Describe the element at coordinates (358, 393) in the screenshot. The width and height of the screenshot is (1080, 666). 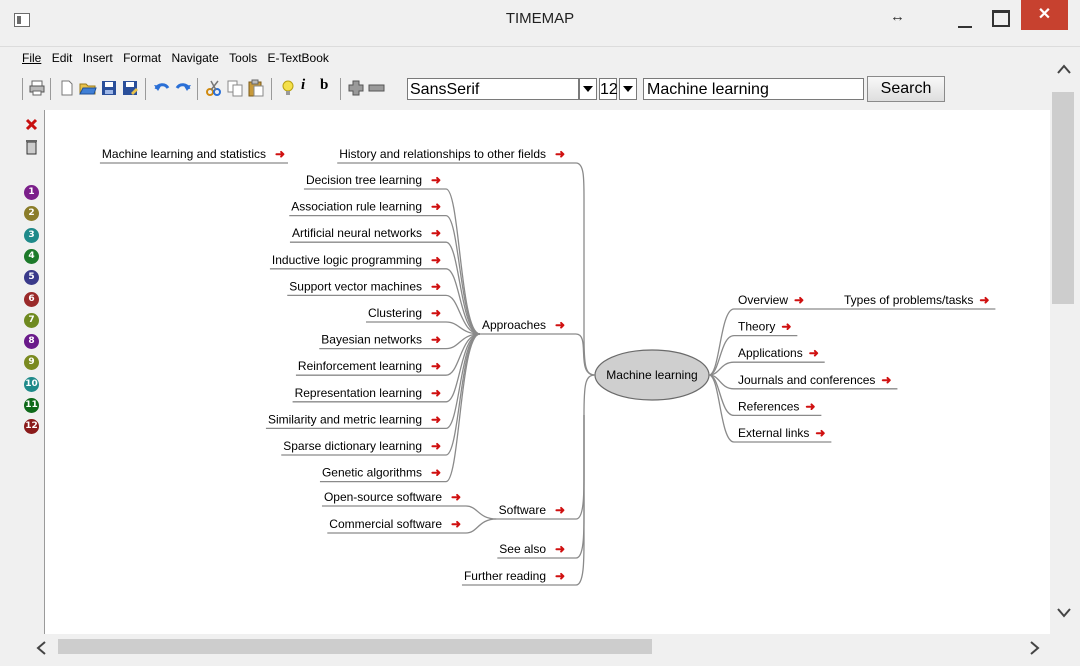
I see `node-representation-learning: Representation learning` at that location.